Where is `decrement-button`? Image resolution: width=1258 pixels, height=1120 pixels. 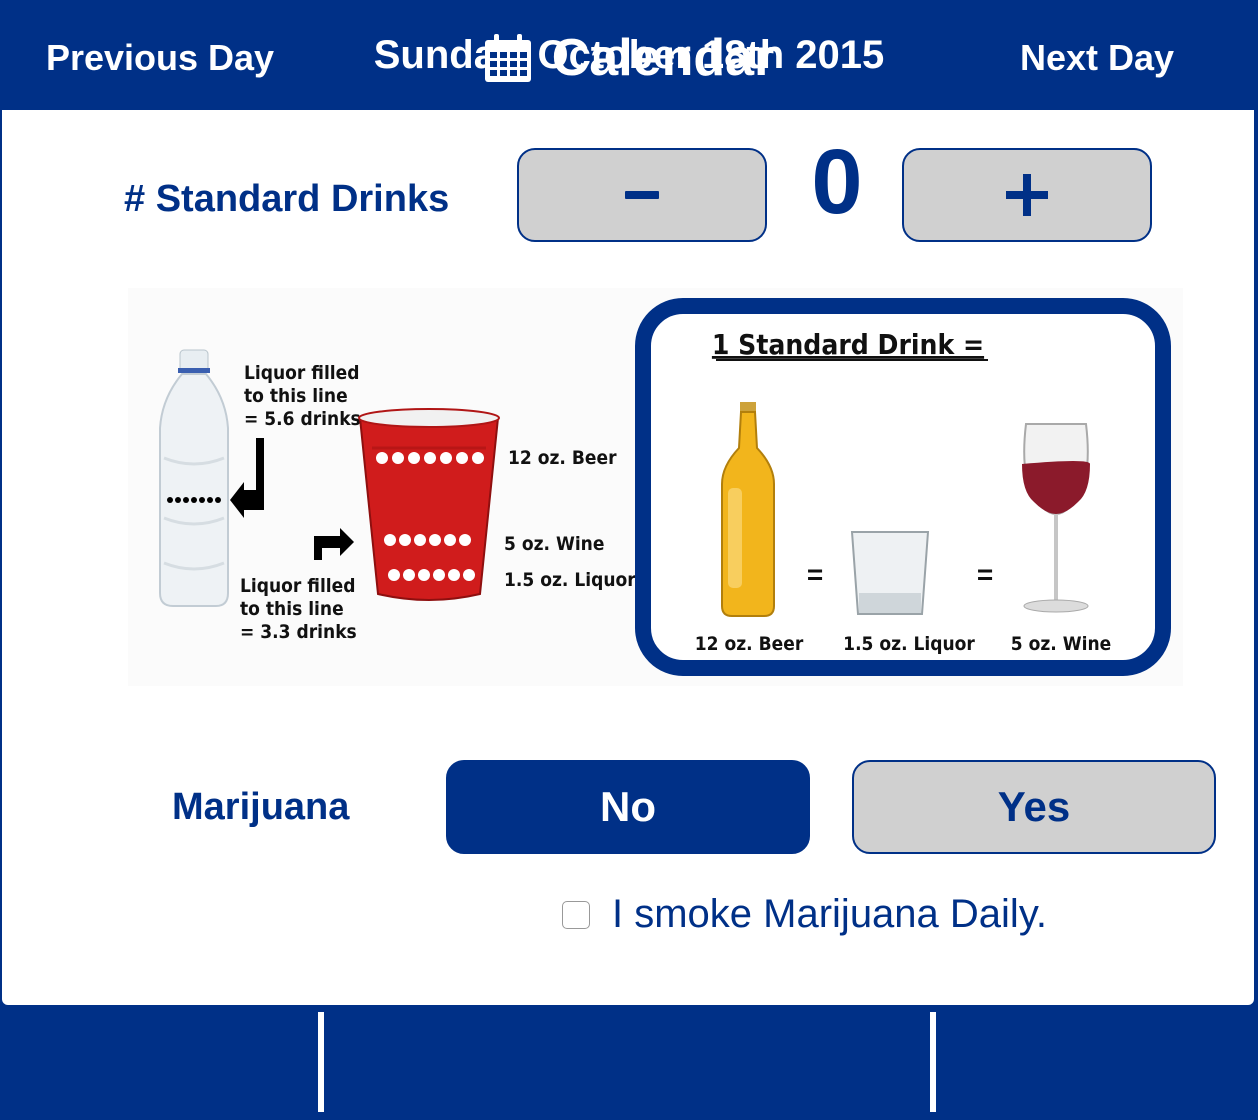
decrement-button is located at coordinates (642, 195).